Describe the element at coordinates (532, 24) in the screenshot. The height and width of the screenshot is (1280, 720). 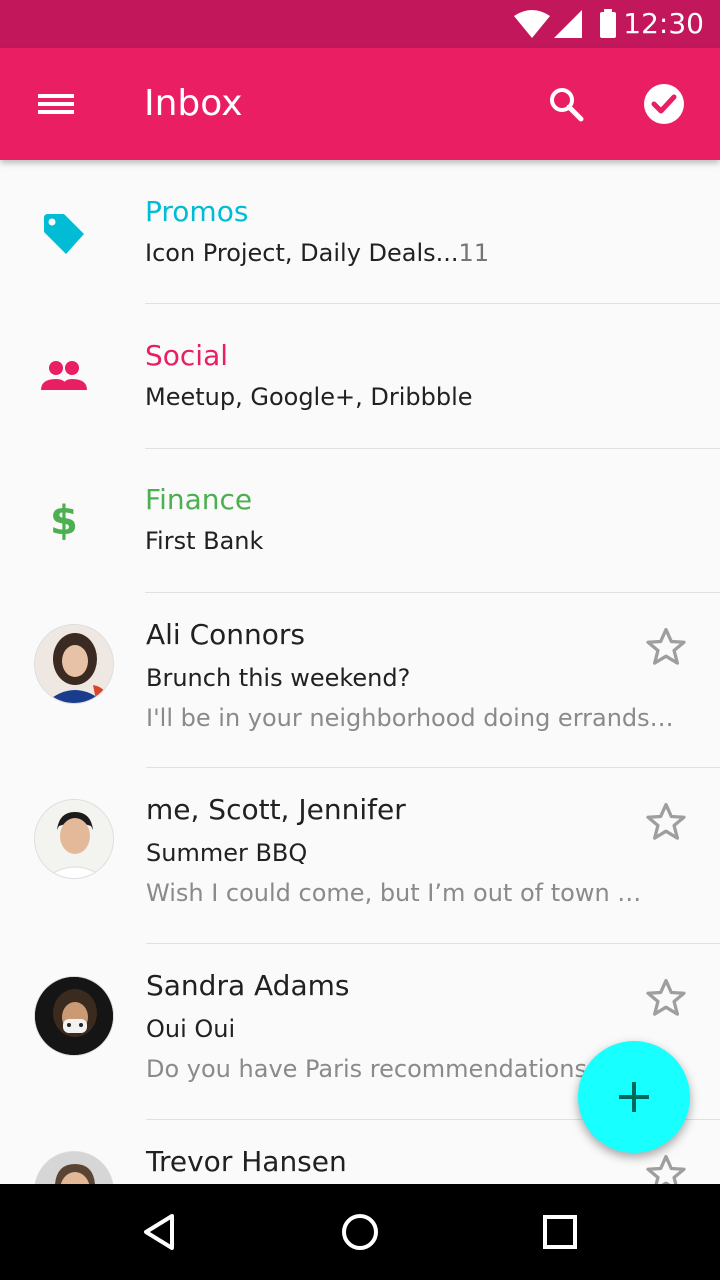
I see `wifi-icon` at that location.